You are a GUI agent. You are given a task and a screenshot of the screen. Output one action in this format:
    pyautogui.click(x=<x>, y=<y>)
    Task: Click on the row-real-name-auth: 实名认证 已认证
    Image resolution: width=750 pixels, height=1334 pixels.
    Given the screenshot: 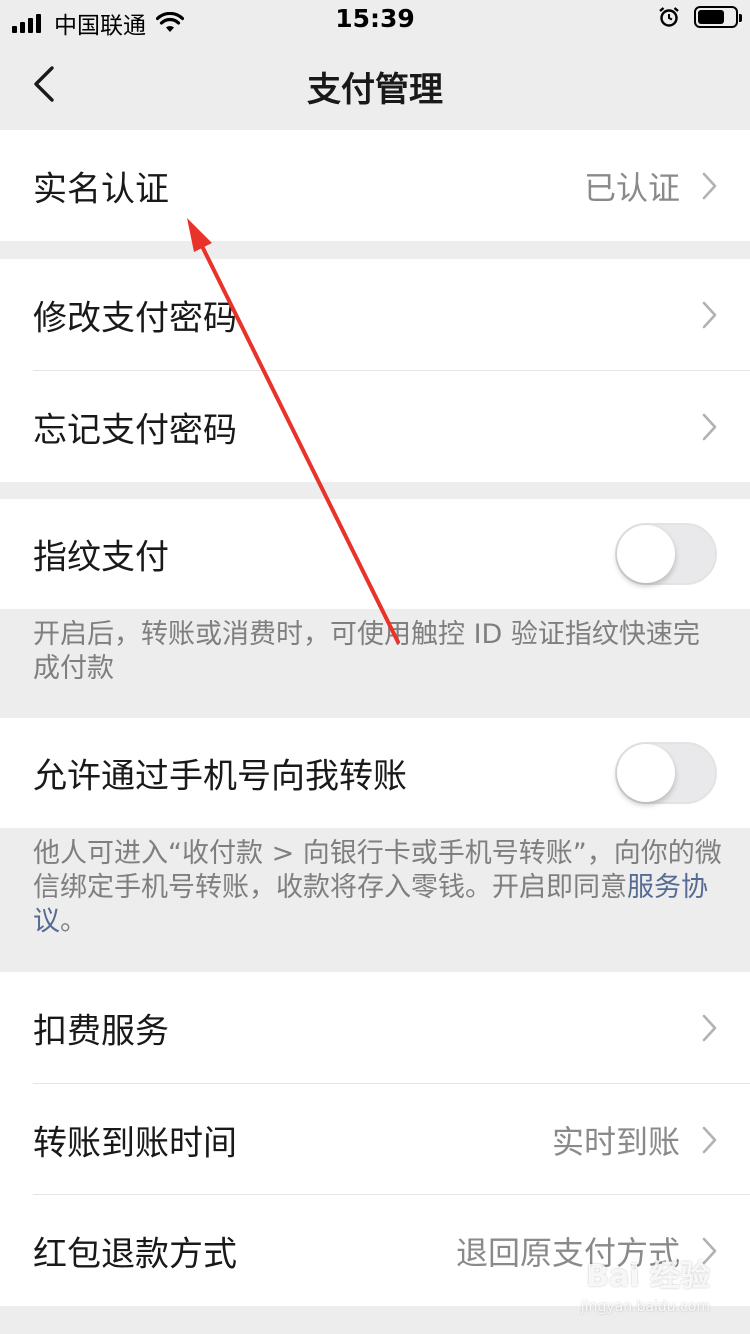 What is the action you would take?
    pyautogui.click(x=375, y=185)
    